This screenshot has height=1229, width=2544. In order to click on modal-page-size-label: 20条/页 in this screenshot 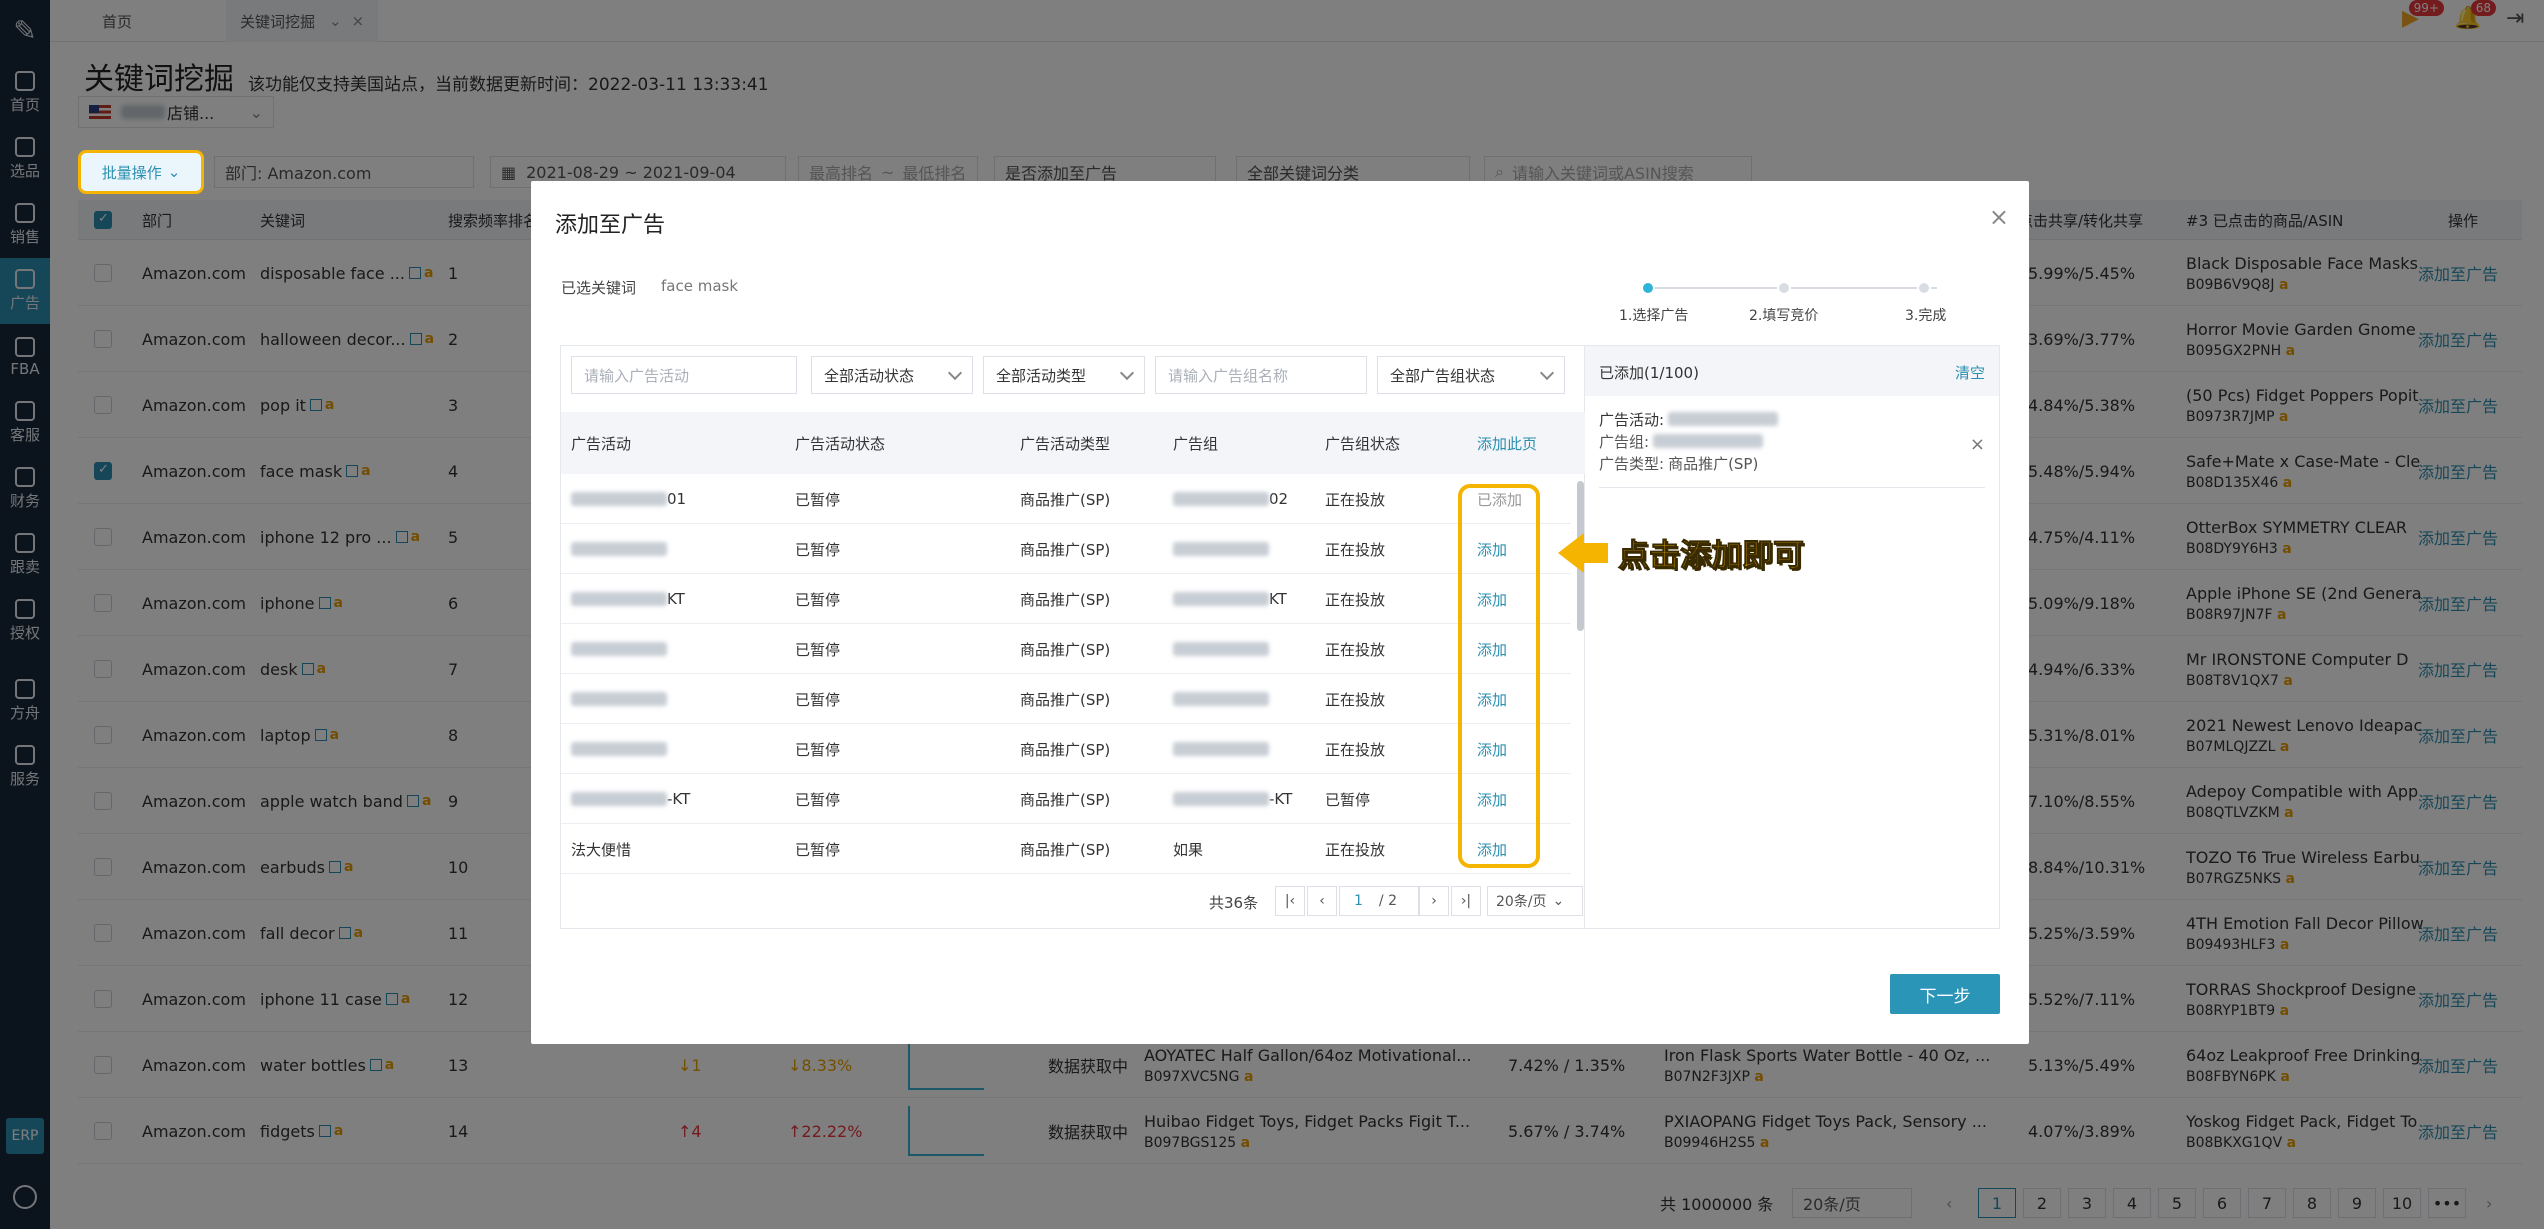, I will do `click(1521, 902)`.